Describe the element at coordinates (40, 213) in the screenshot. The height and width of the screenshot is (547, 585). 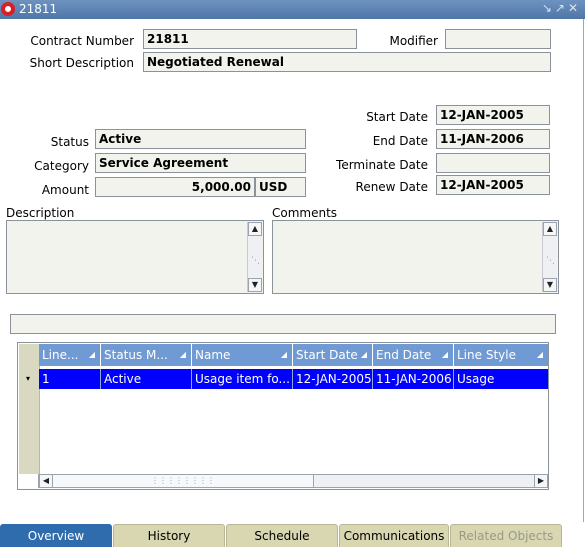
I see `description-label: Description` at that location.